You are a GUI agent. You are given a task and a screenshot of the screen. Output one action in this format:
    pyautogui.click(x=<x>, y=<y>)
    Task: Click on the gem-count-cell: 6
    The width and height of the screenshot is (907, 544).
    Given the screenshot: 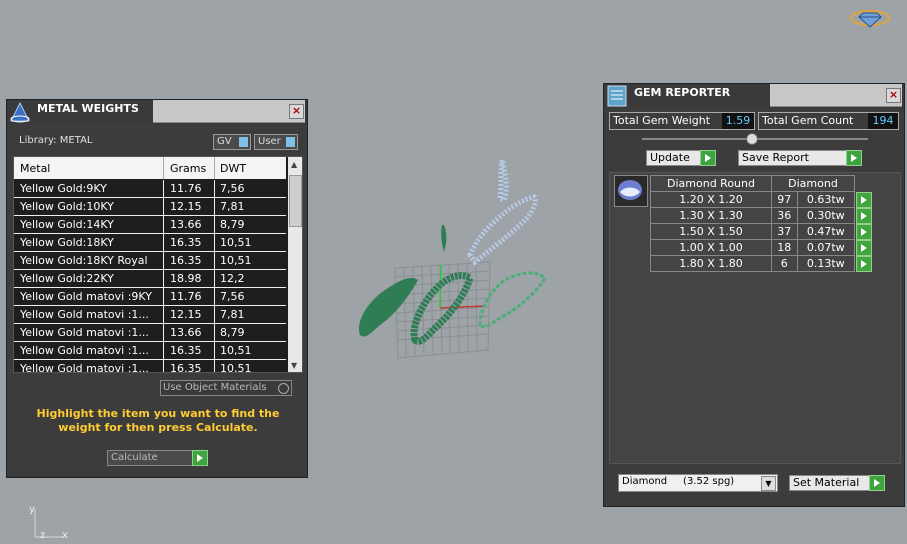 What is the action you would take?
    pyautogui.click(x=784, y=263)
    